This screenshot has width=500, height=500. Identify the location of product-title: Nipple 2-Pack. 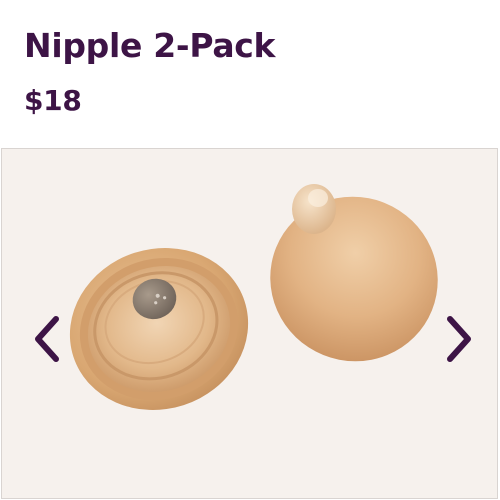
(150, 45).